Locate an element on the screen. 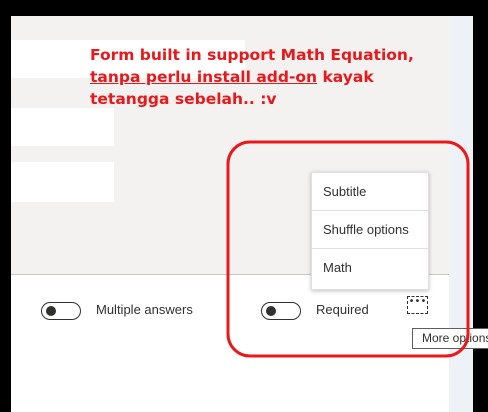  window-frame-top is located at coordinates (244, 8).